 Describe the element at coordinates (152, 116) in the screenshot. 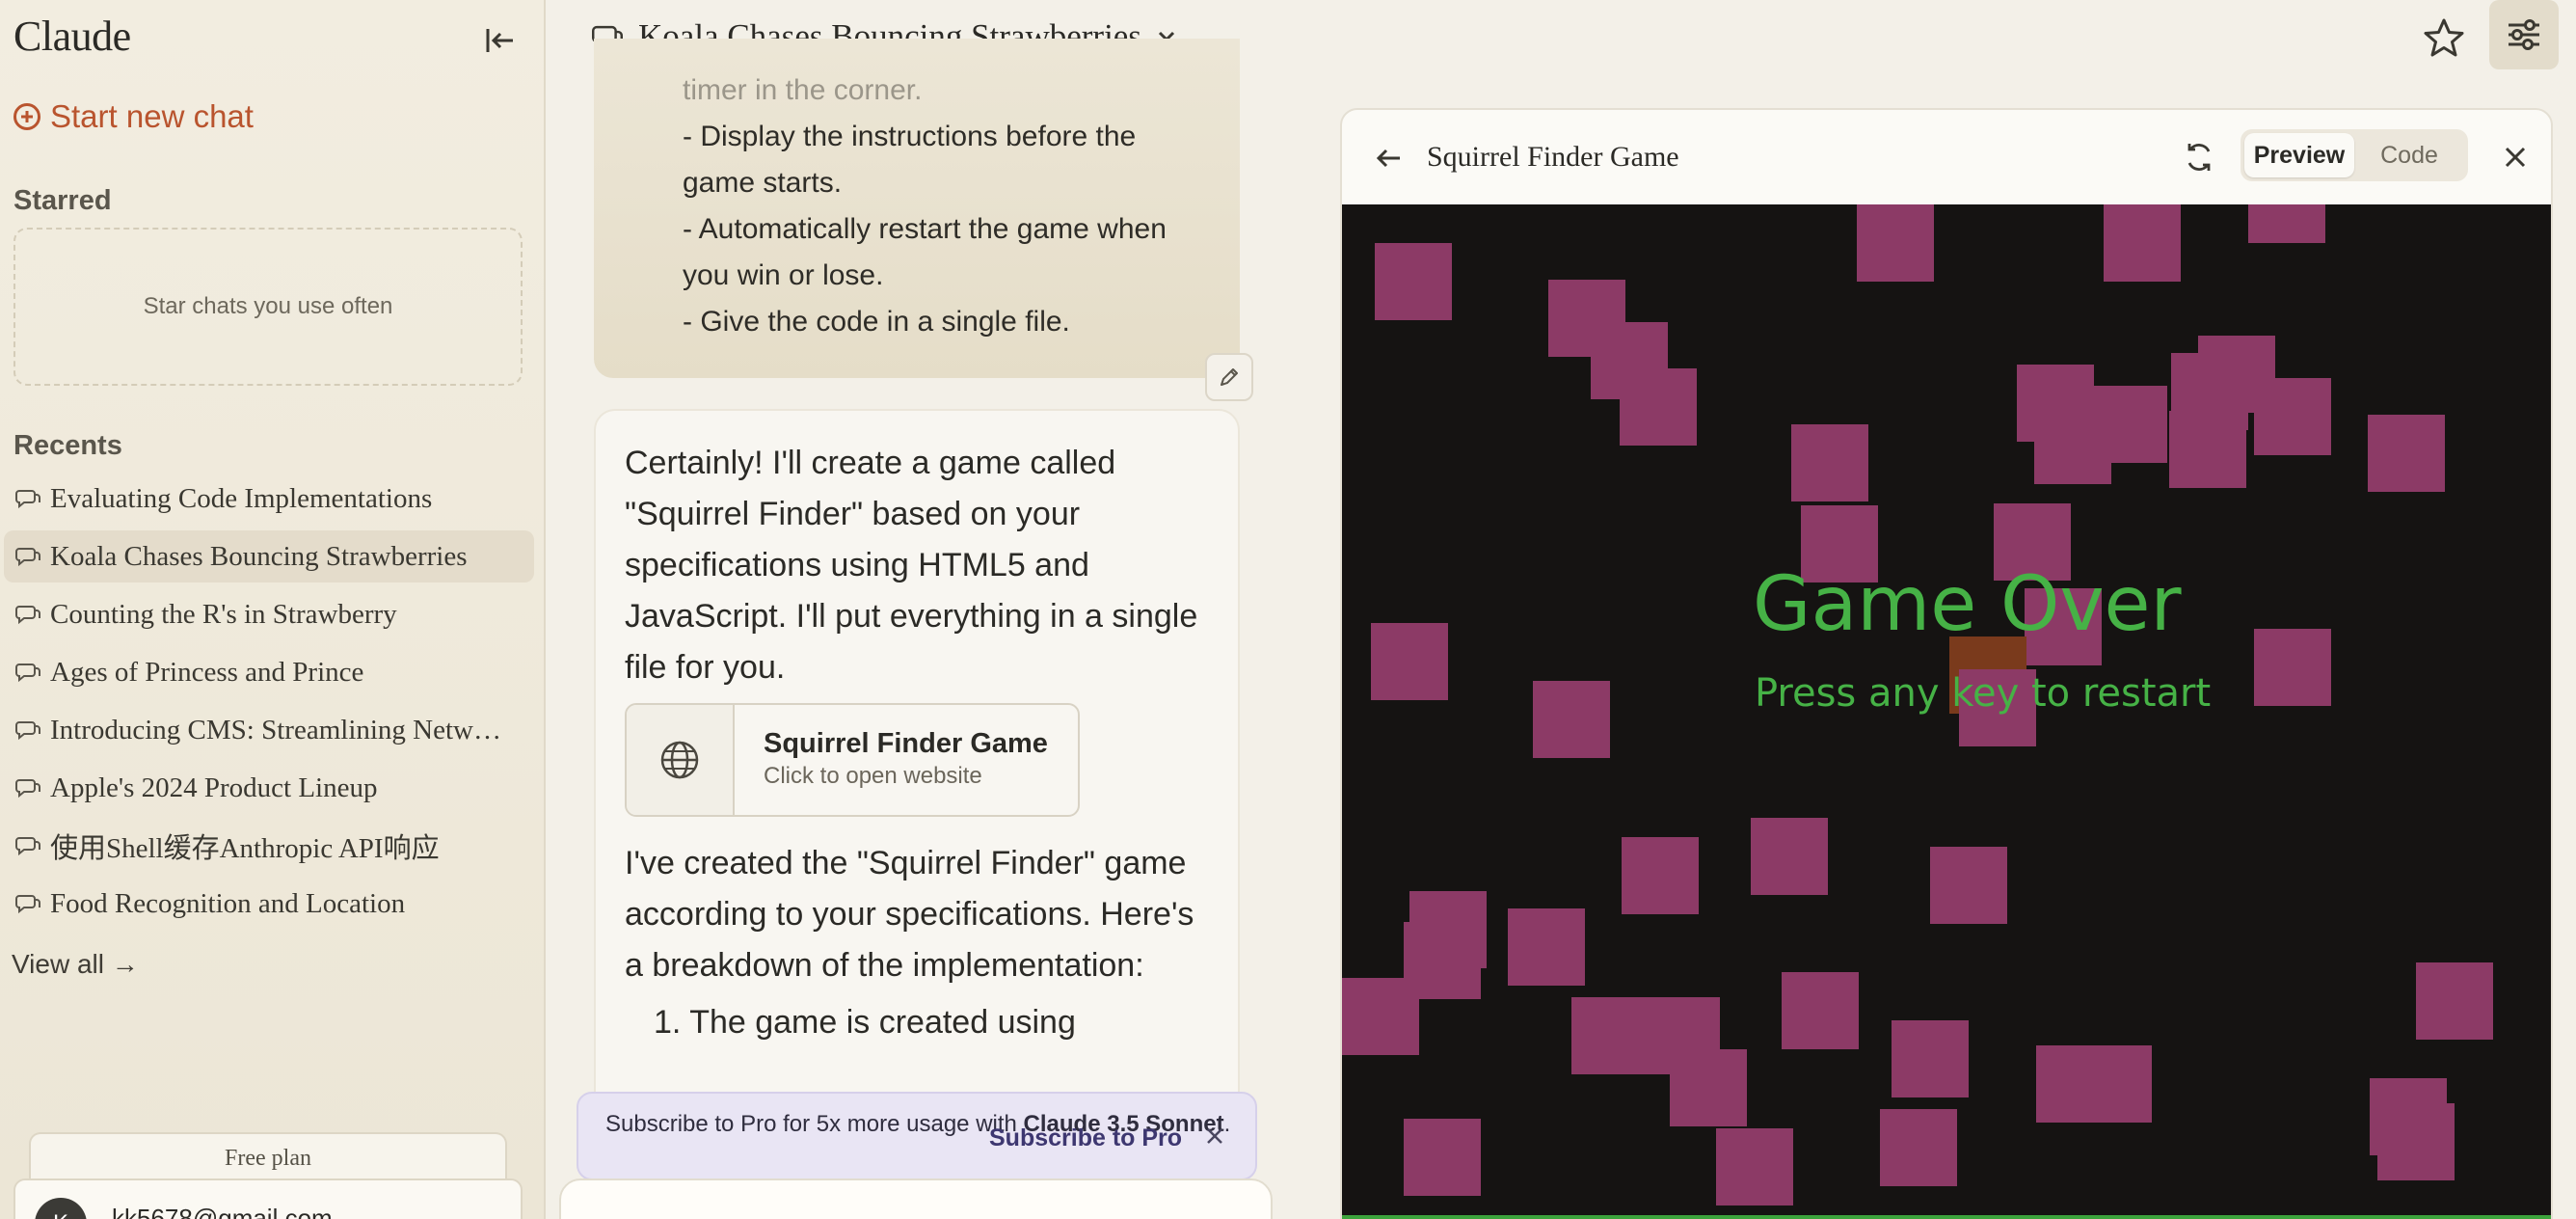

I see `start-new-chat-label: Start new chat` at that location.